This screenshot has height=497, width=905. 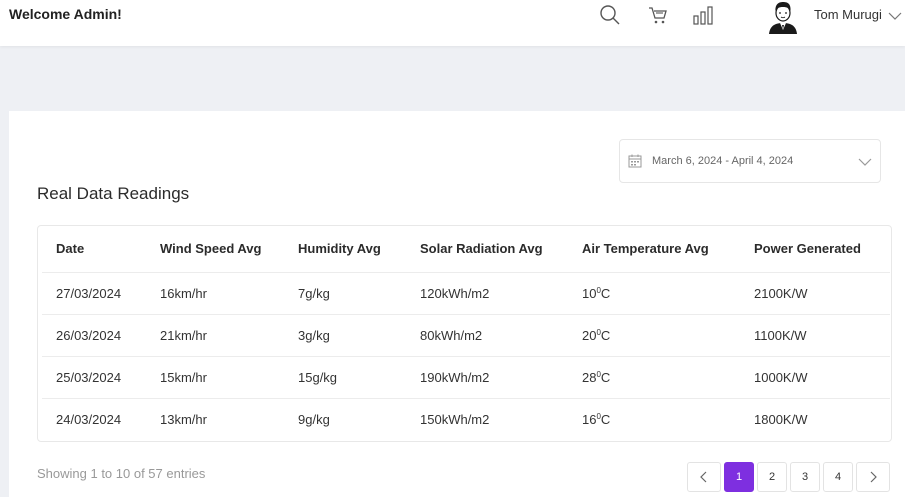 I want to click on cell-solar-radiation: 190kWh/m2, so click(x=487, y=377).